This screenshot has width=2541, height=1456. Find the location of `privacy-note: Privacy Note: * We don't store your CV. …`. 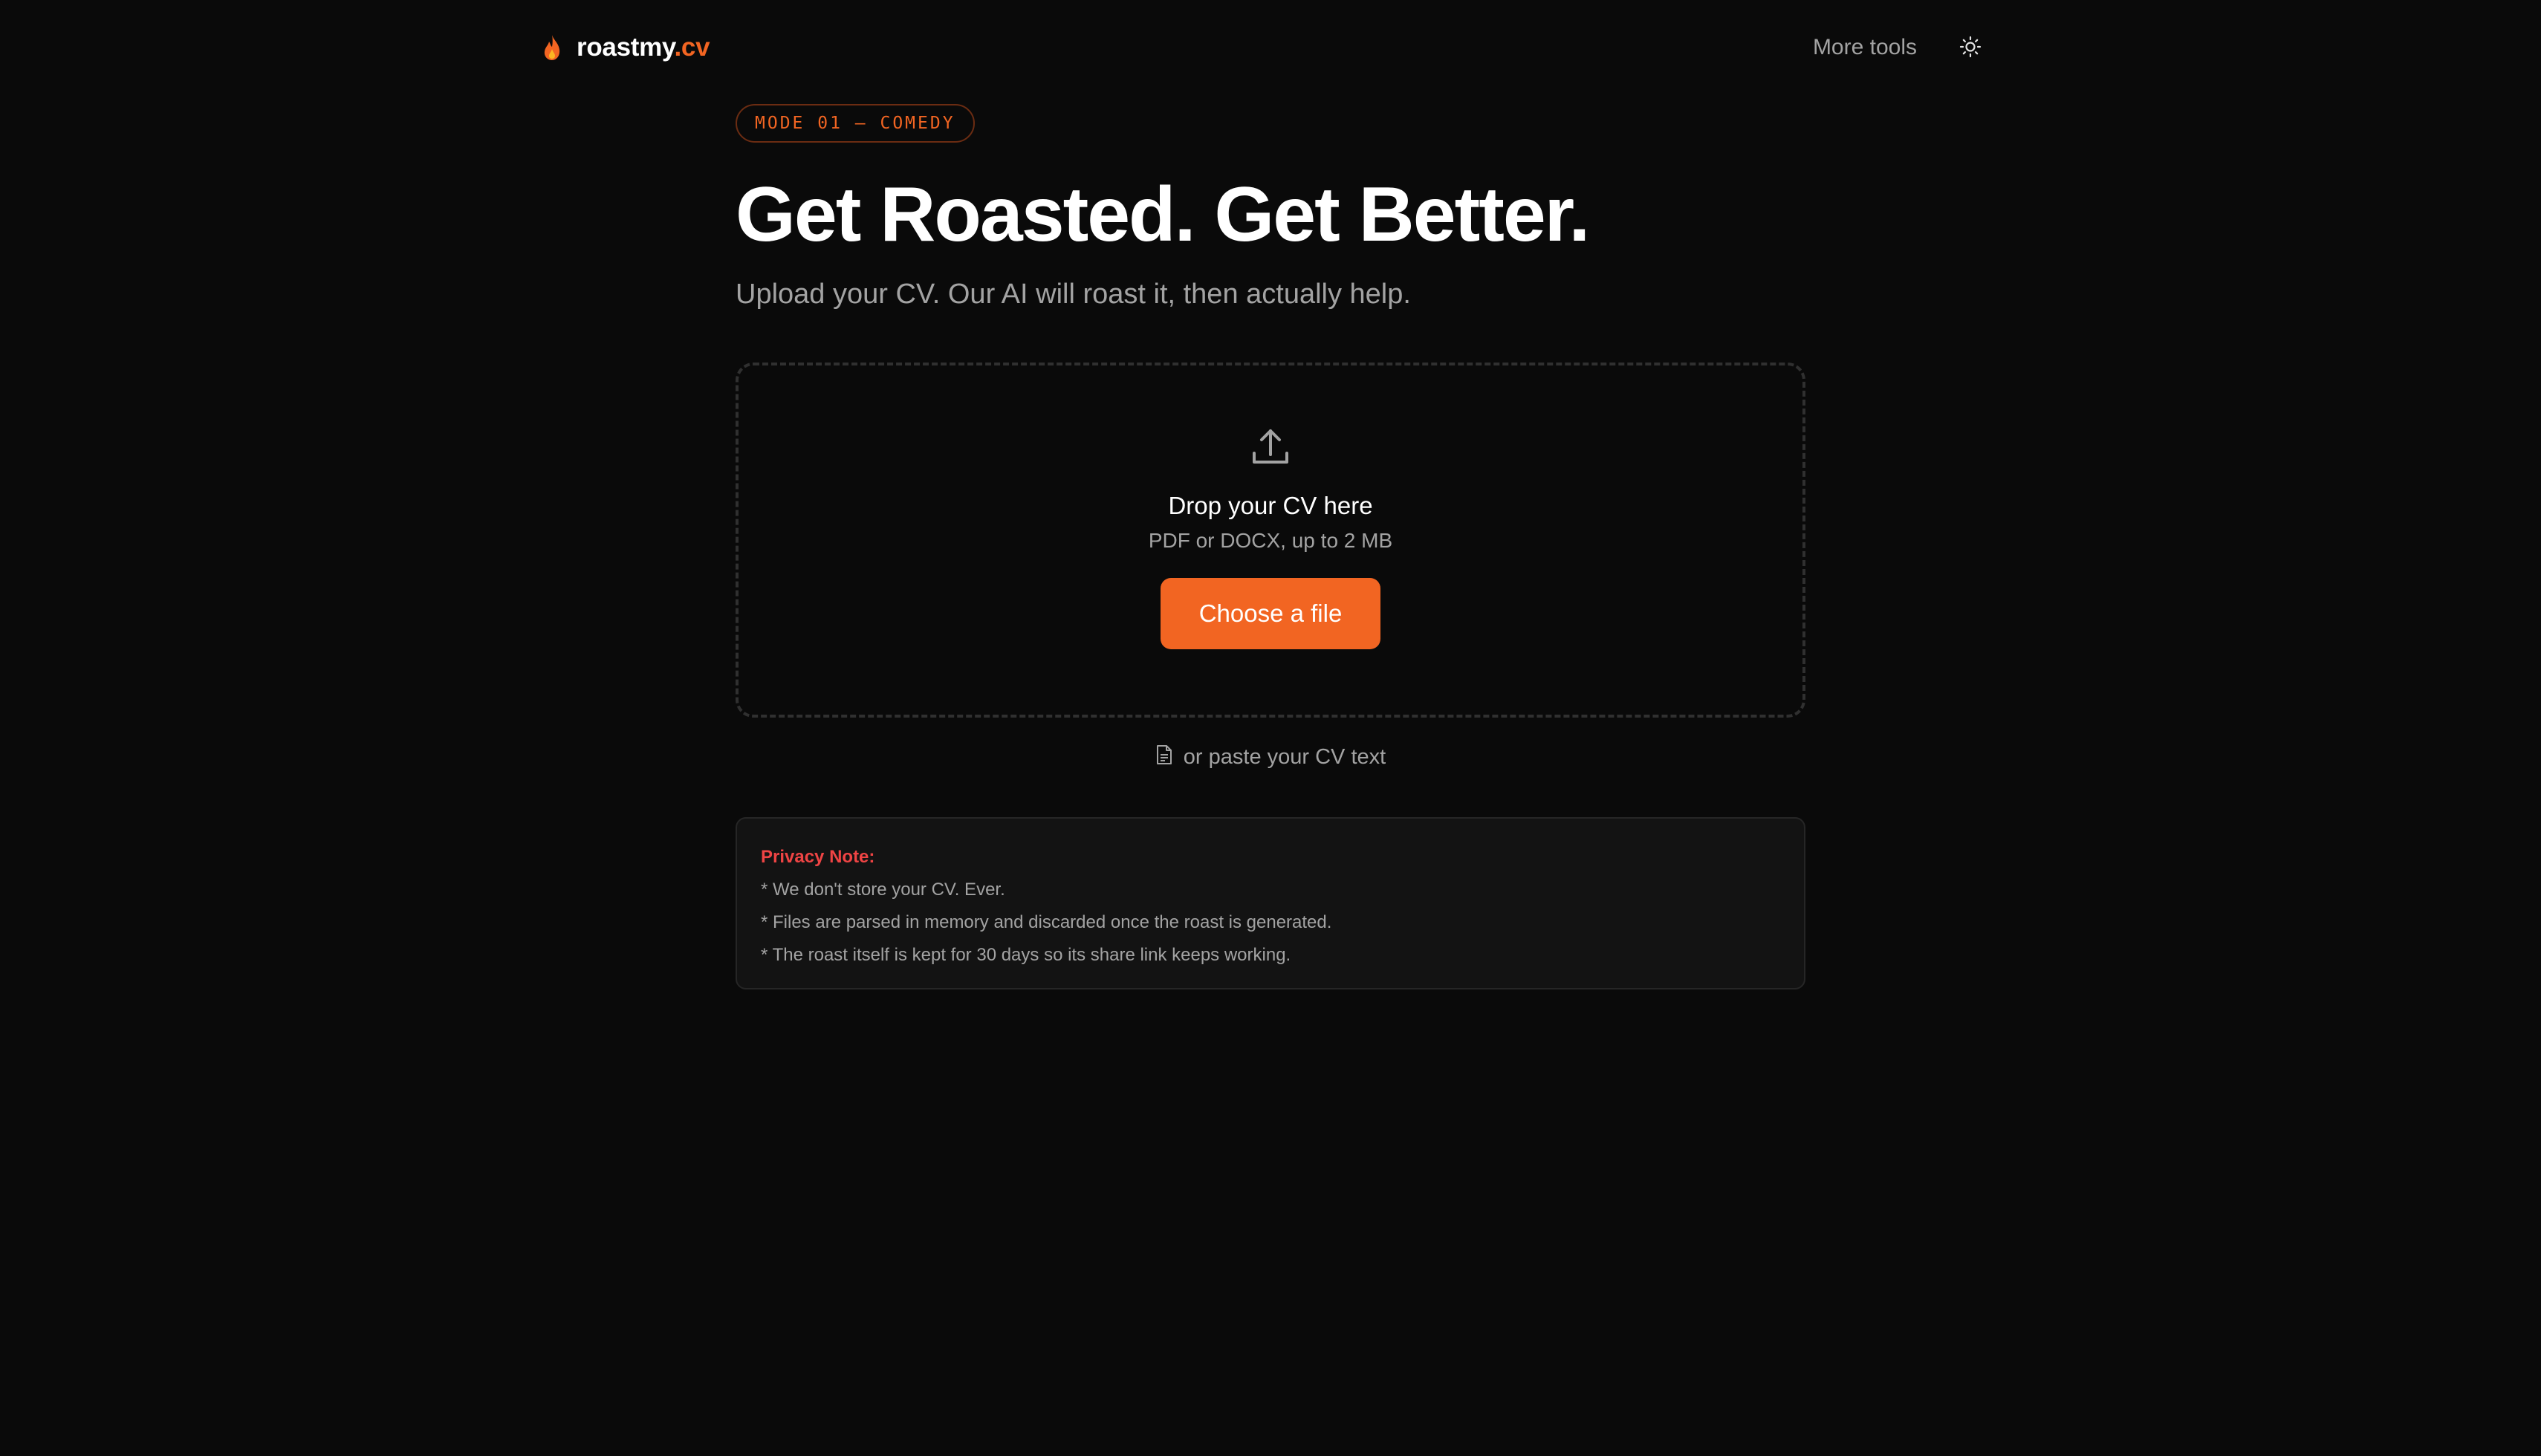

privacy-note: Privacy Note: * We don't store your CV. … is located at coordinates (1270, 902).